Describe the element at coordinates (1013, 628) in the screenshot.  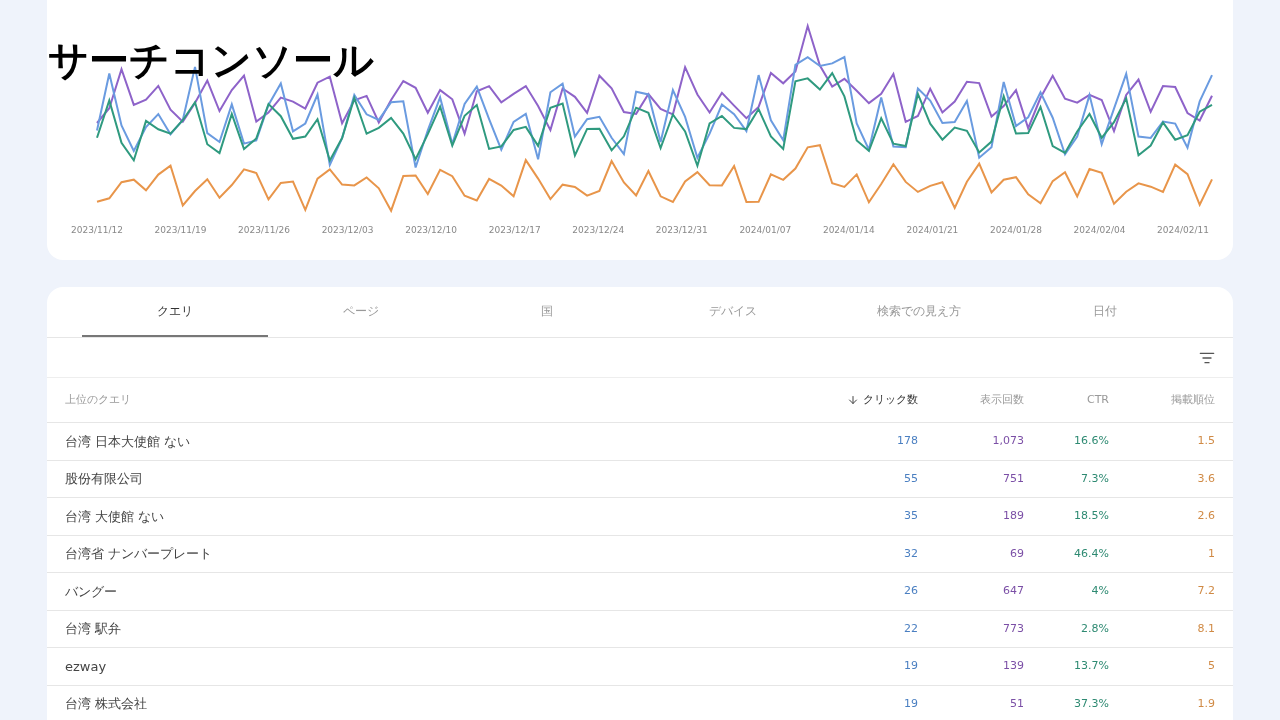
I see `table-cell: 773` at that location.